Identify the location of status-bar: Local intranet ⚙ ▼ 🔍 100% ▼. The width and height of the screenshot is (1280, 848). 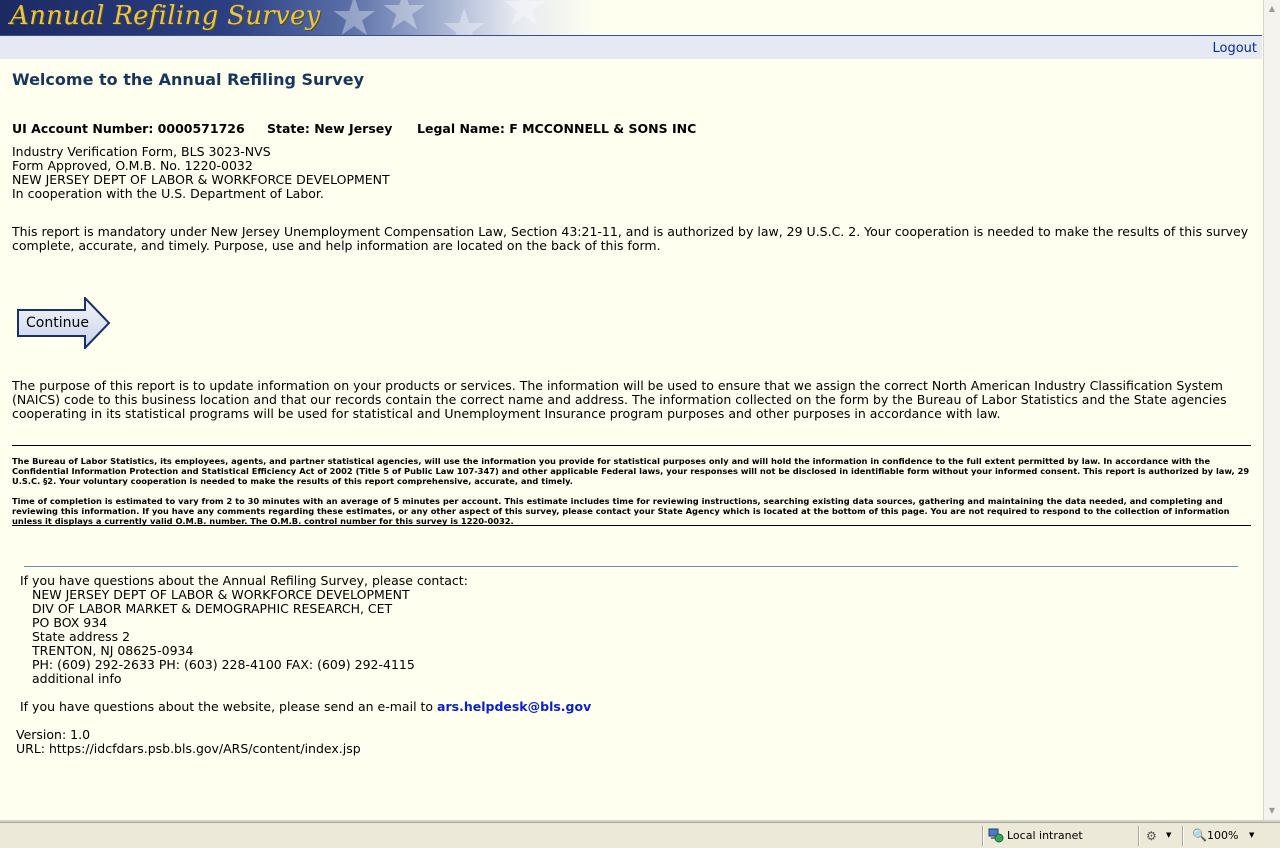
(640, 835).